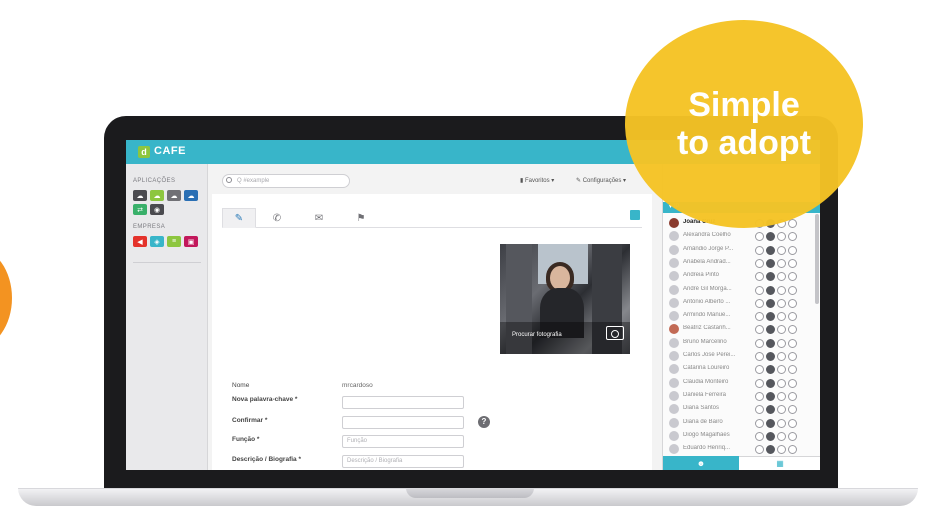 This screenshot has width=936, height=515. What do you see at coordinates (277, 218) in the screenshot?
I see `tab-phone: ✆` at bounding box center [277, 218].